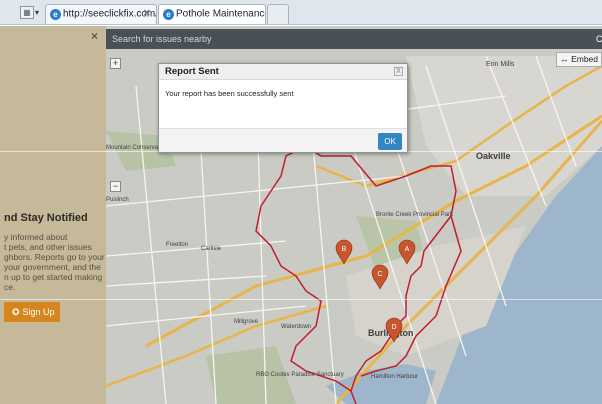  I want to click on close-icon: ✕, so click(147, 13).